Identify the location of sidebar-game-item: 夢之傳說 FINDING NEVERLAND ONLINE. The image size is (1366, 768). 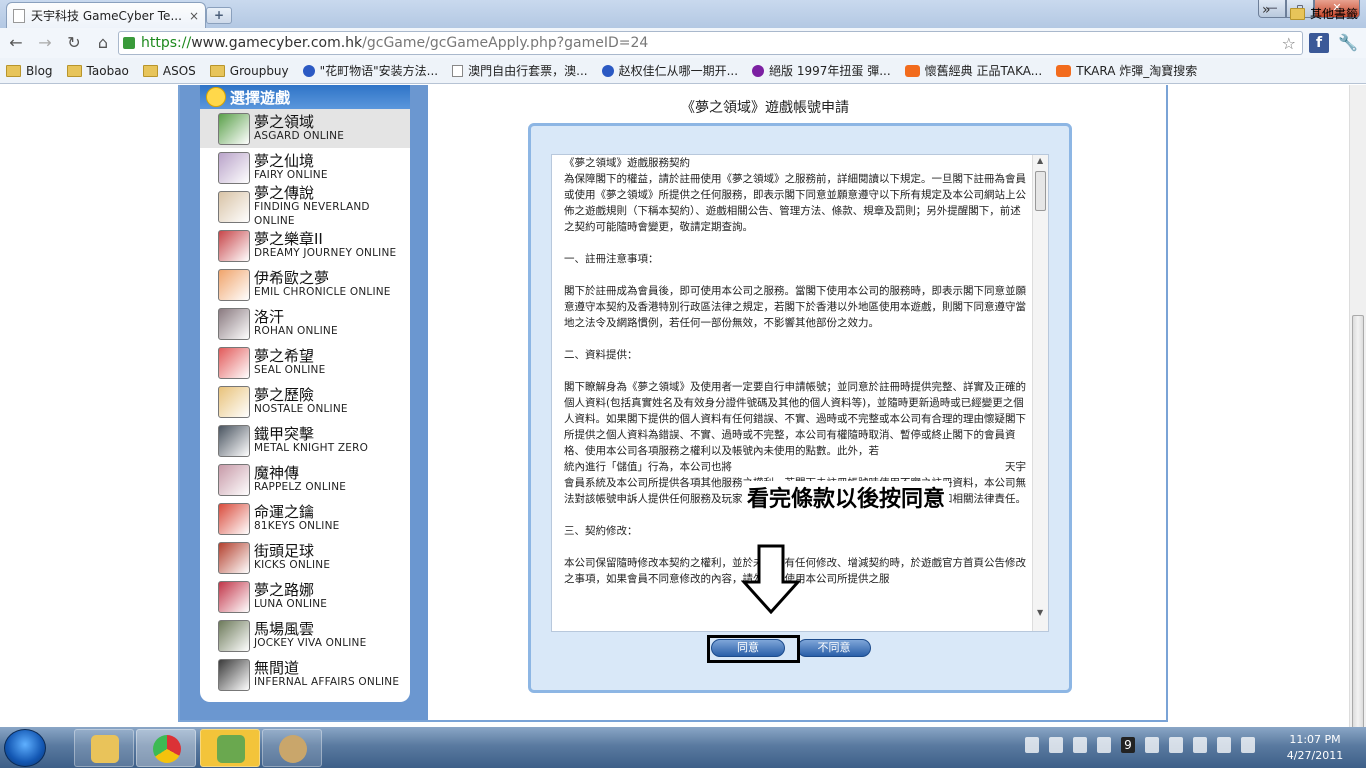
(305, 206).